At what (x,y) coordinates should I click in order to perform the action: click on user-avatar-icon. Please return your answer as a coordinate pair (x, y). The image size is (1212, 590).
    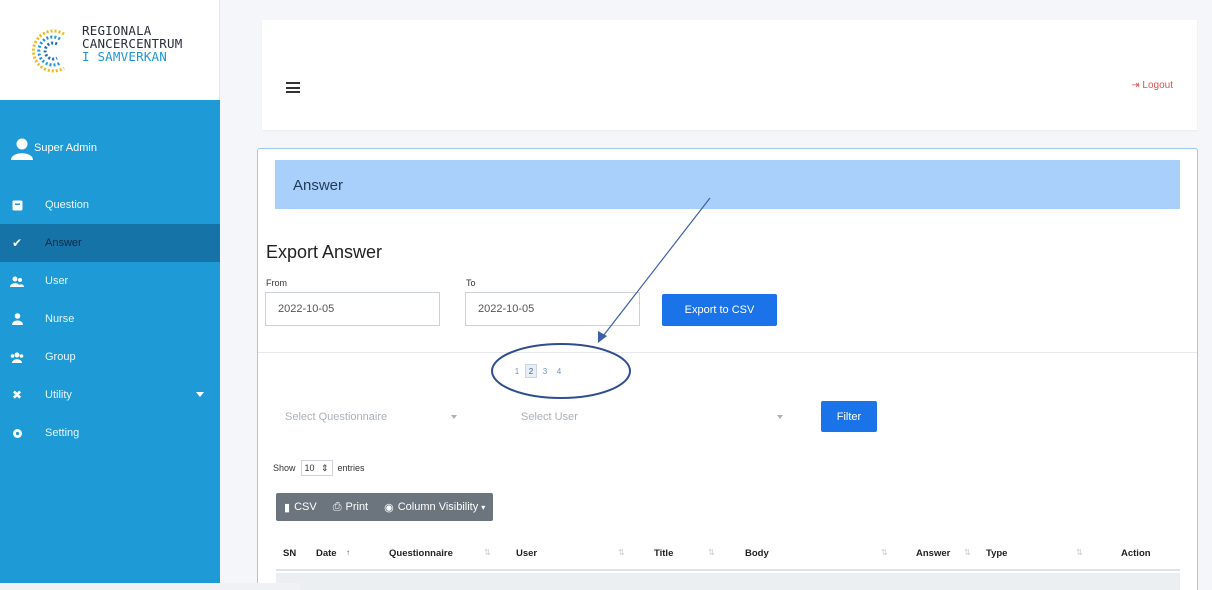
    Looking at the image, I should click on (22, 149).